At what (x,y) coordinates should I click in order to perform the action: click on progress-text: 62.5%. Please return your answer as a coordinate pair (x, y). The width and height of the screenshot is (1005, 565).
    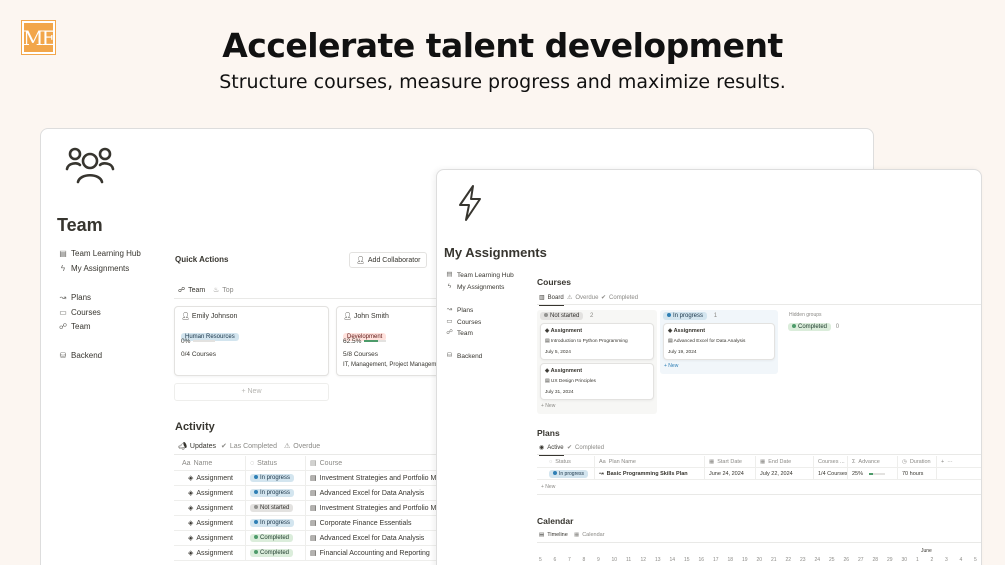
    Looking at the image, I should click on (352, 341).